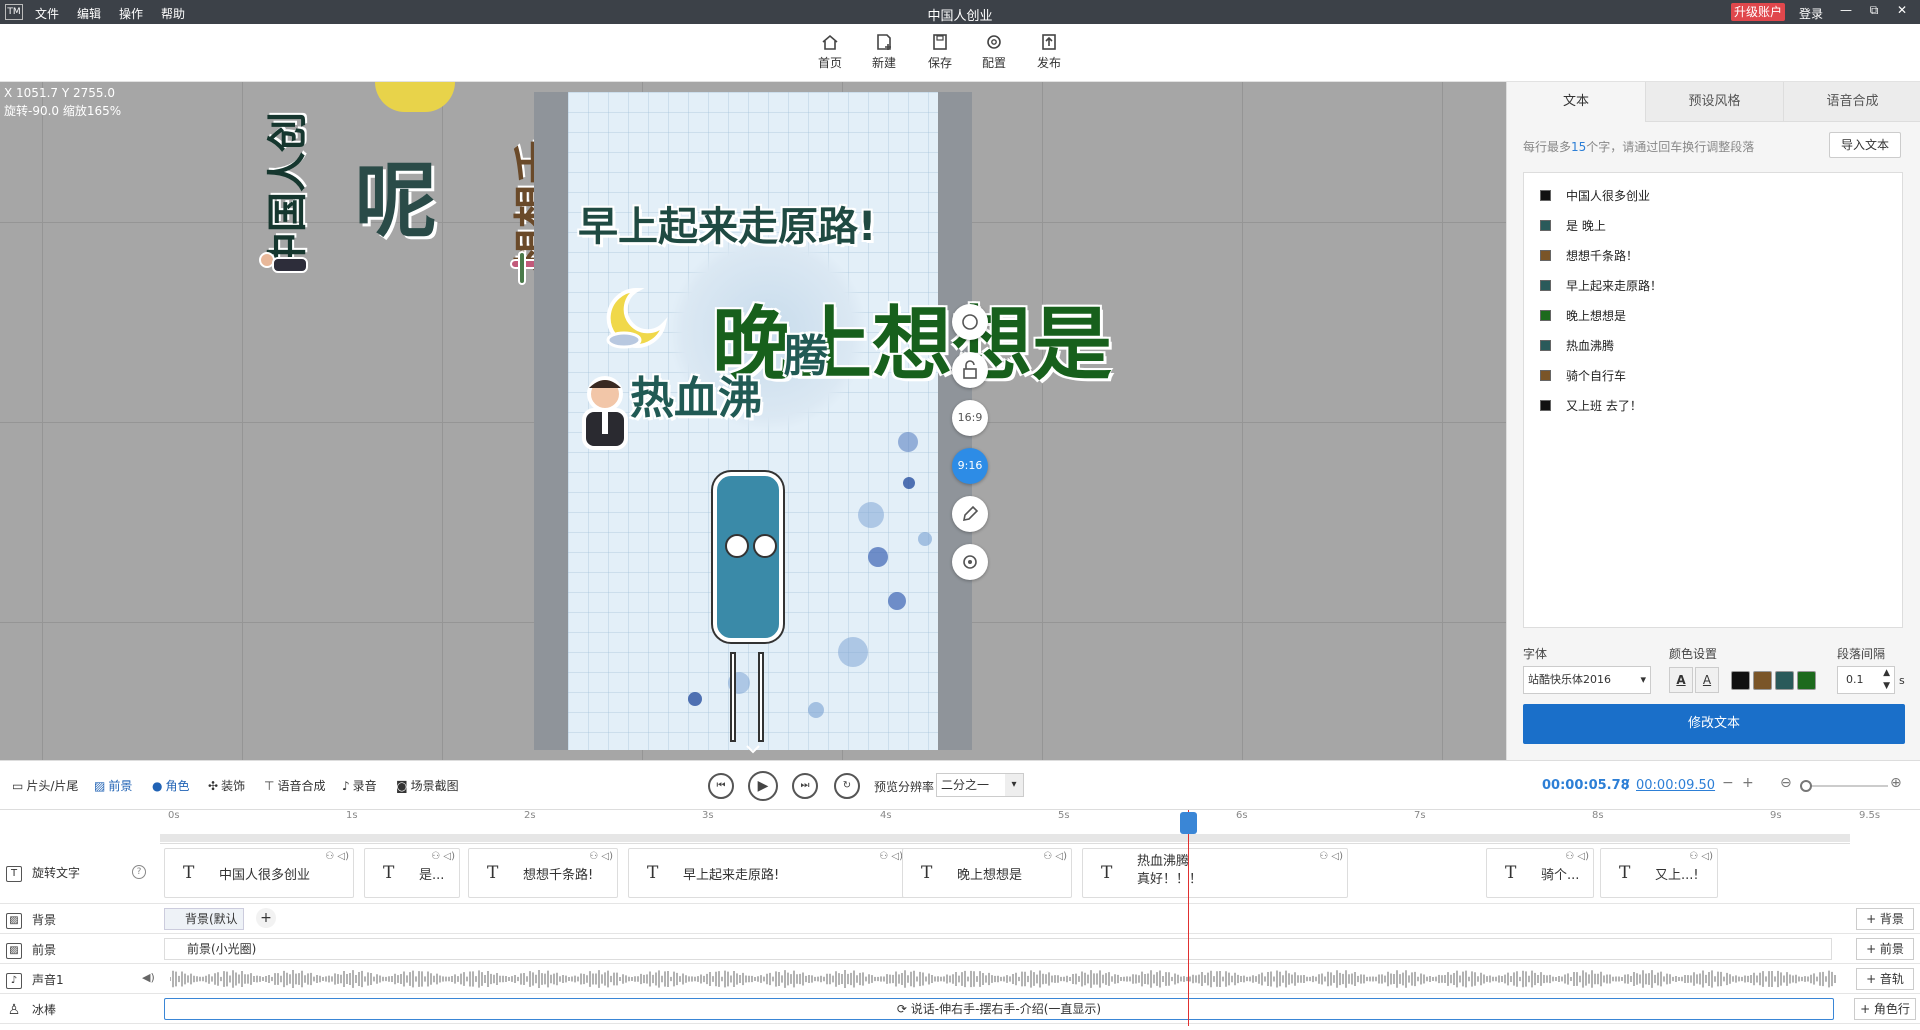  Describe the element at coordinates (999, 1009) in the screenshot. I see `role-action-clip: ⟳ 说话-伸右手-摆右手-介绍(一直显示)` at that location.